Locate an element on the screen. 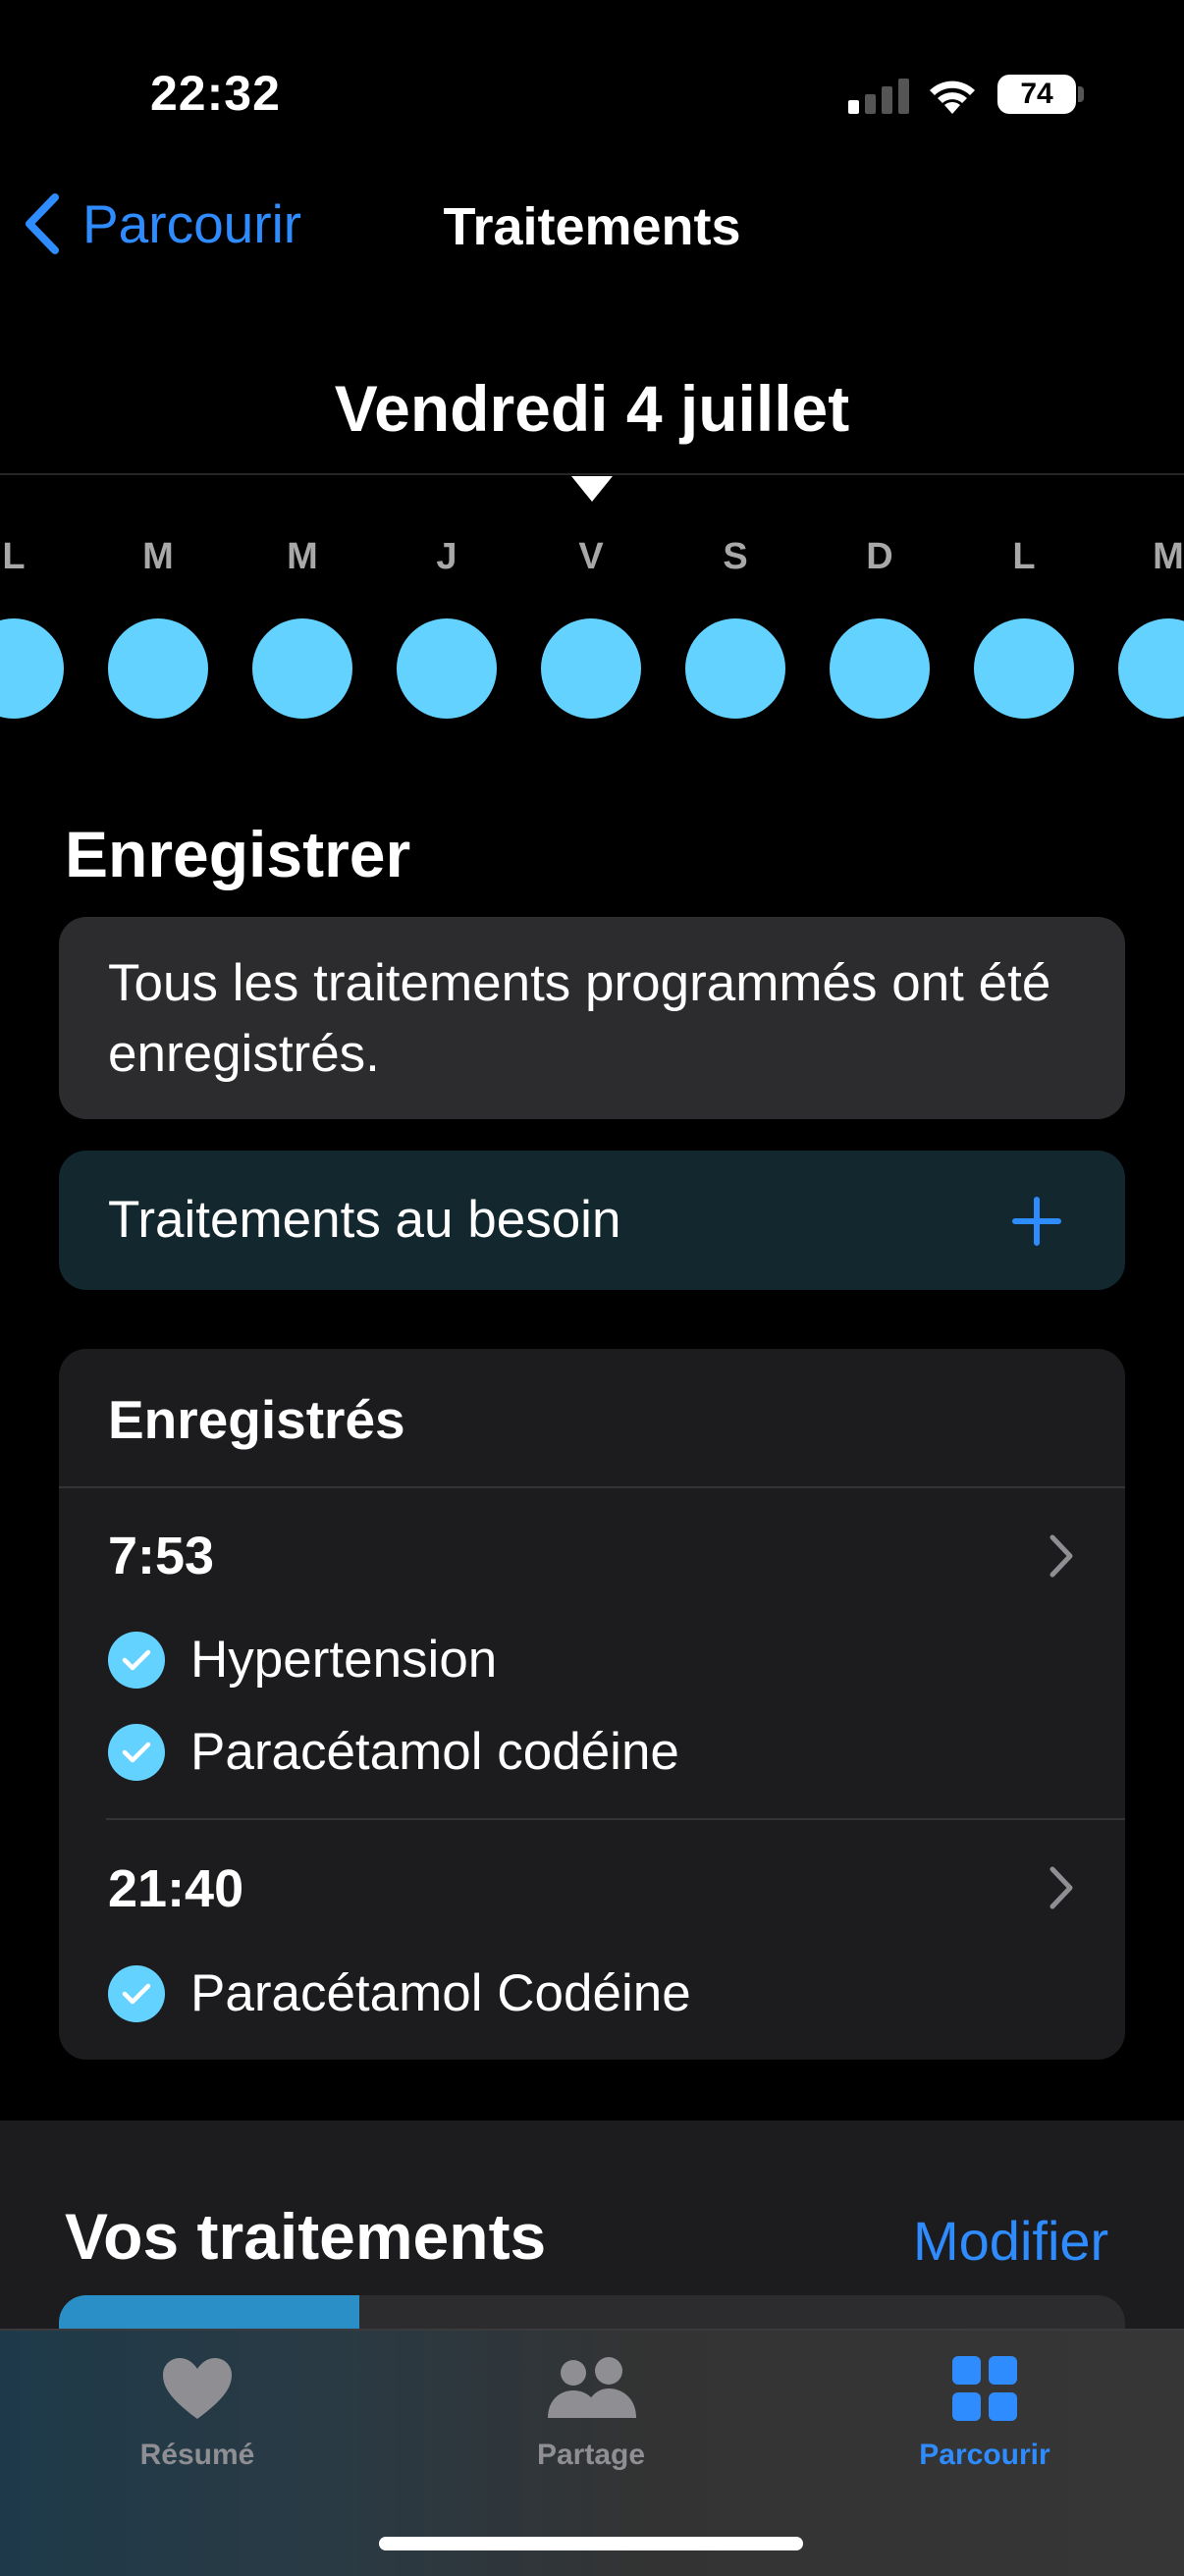  battery-level: 74 is located at coordinates (1036, 94).